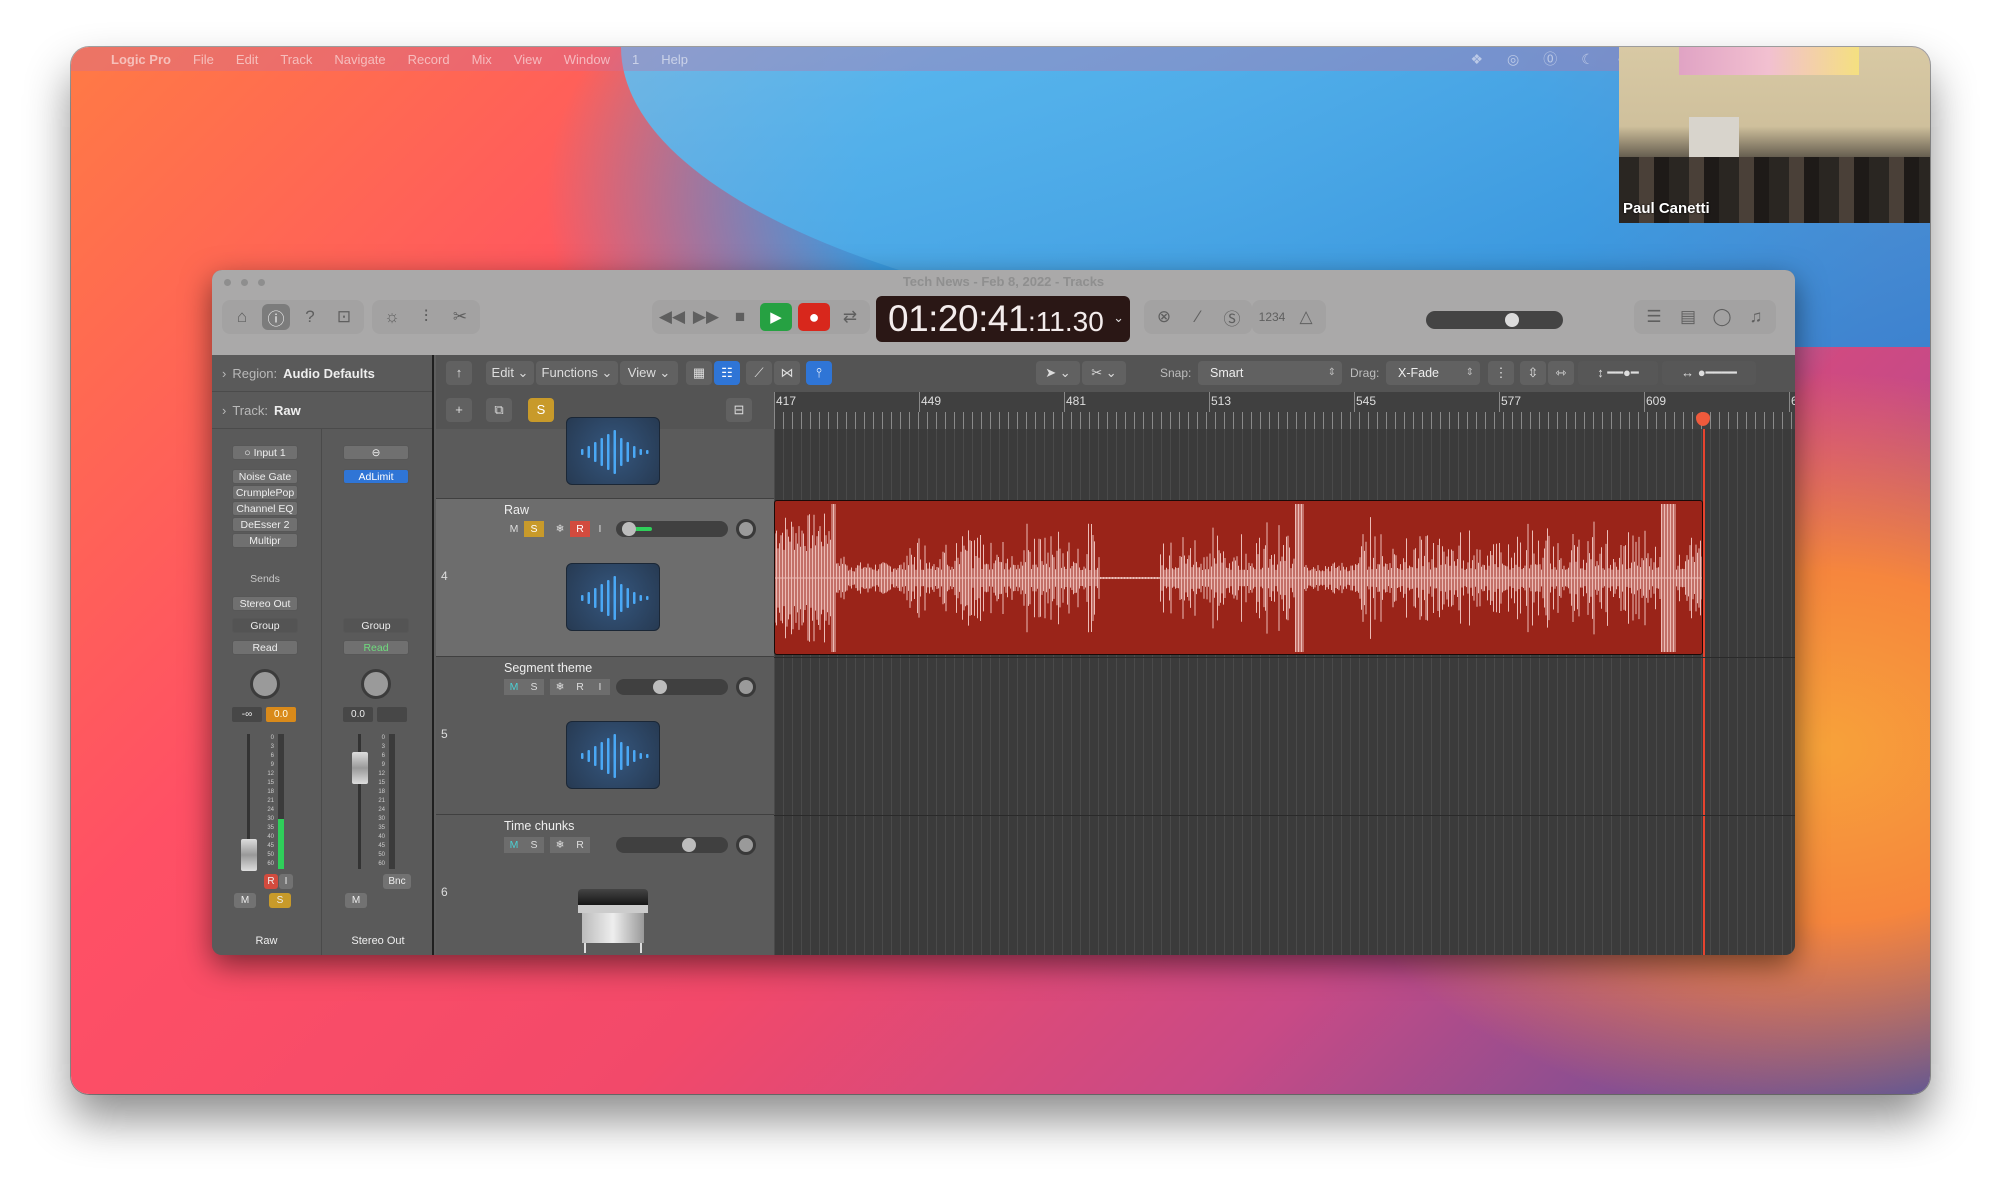 The width and height of the screenshot is (2000, 1189). Describe the element at coordinates (776, 317) in the screenshot. I see `play-button: ▶` at that location.